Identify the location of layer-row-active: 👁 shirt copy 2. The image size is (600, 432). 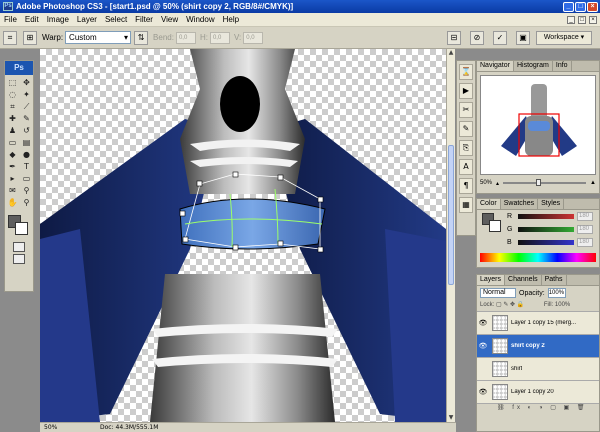
(538, 345).